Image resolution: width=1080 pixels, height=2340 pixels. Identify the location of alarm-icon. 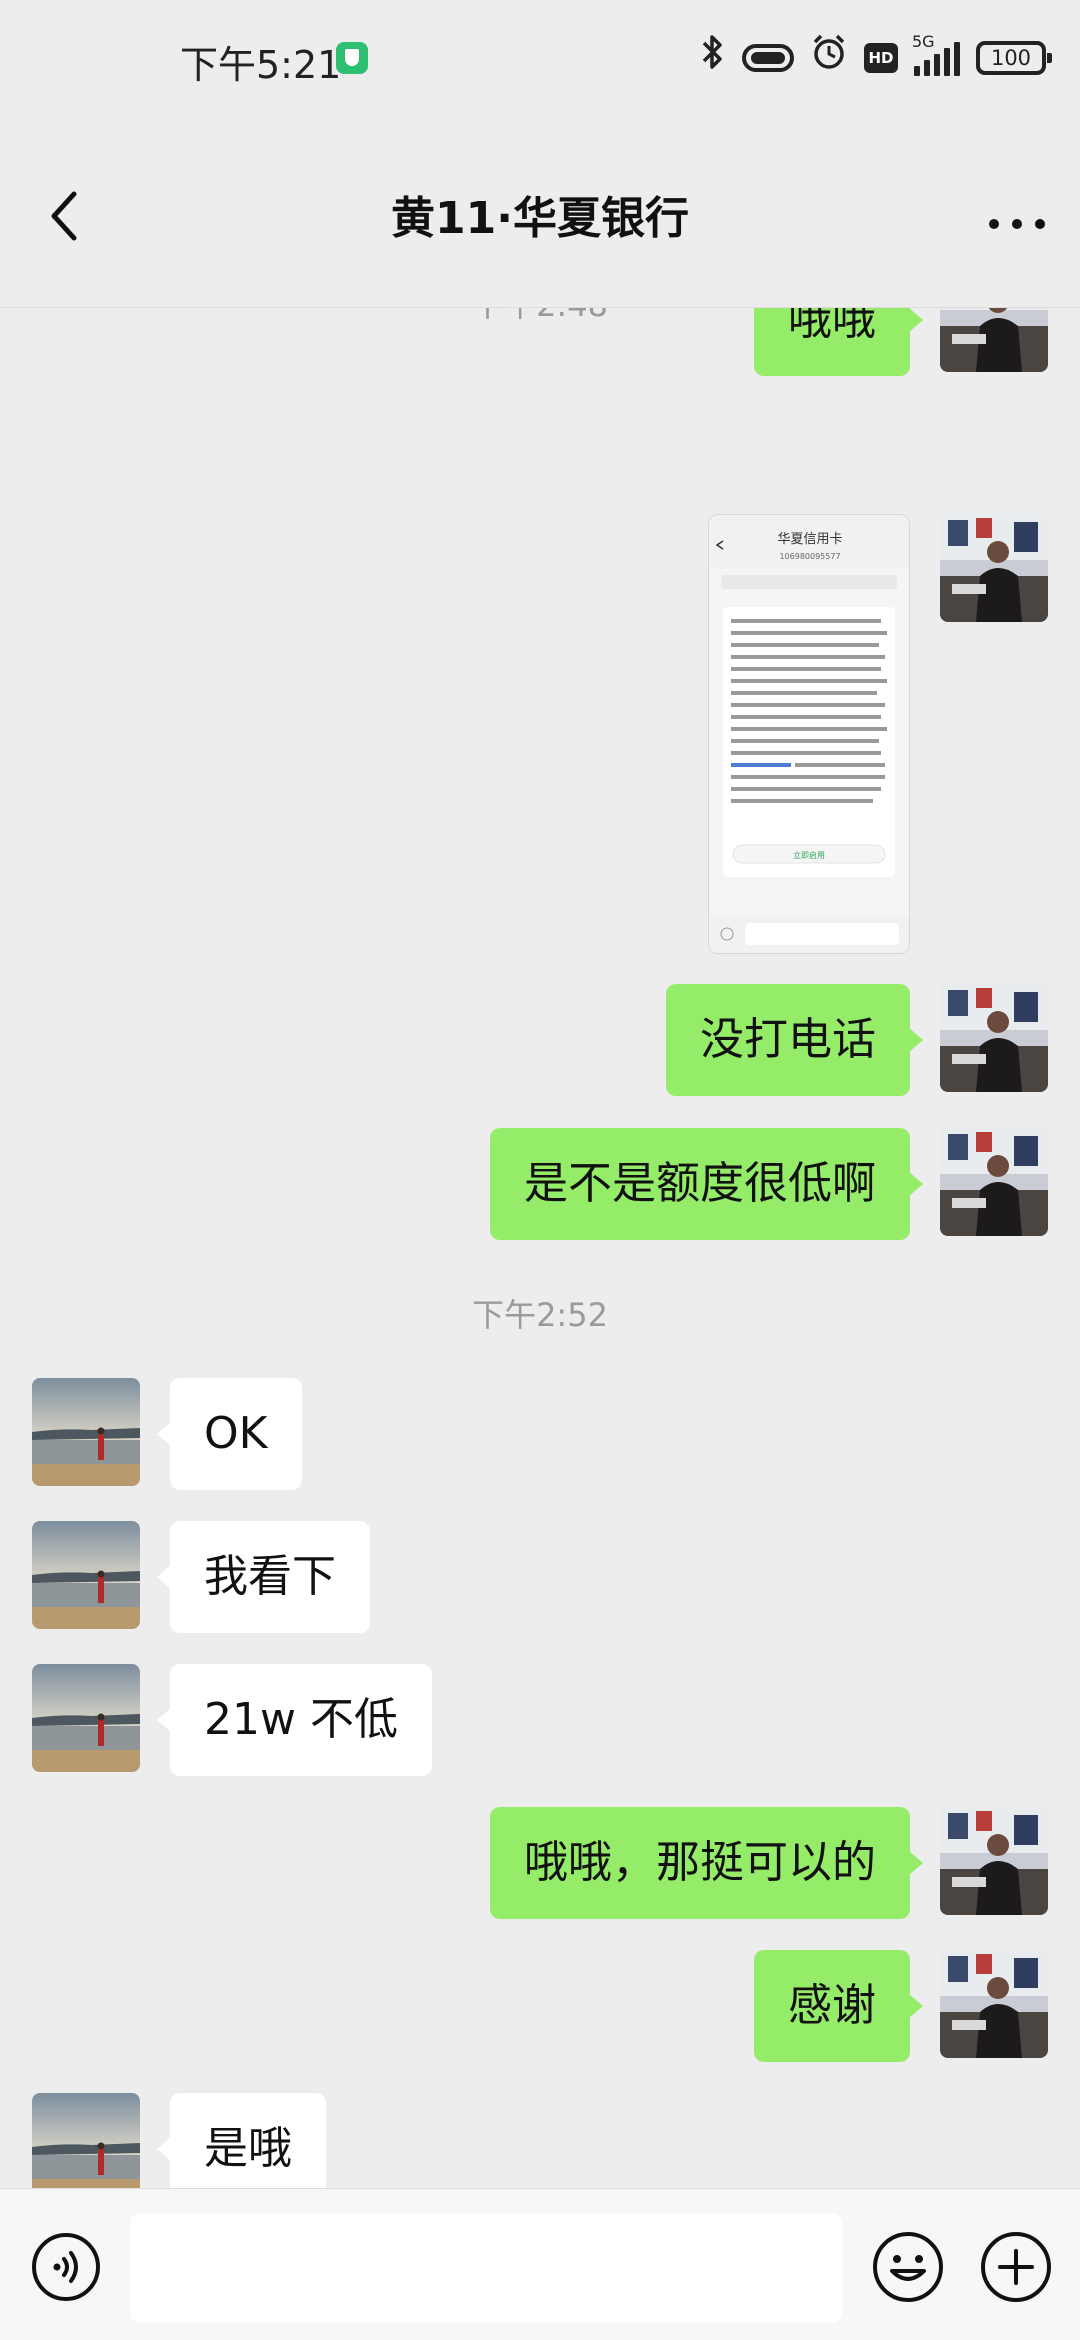
(829, 58).